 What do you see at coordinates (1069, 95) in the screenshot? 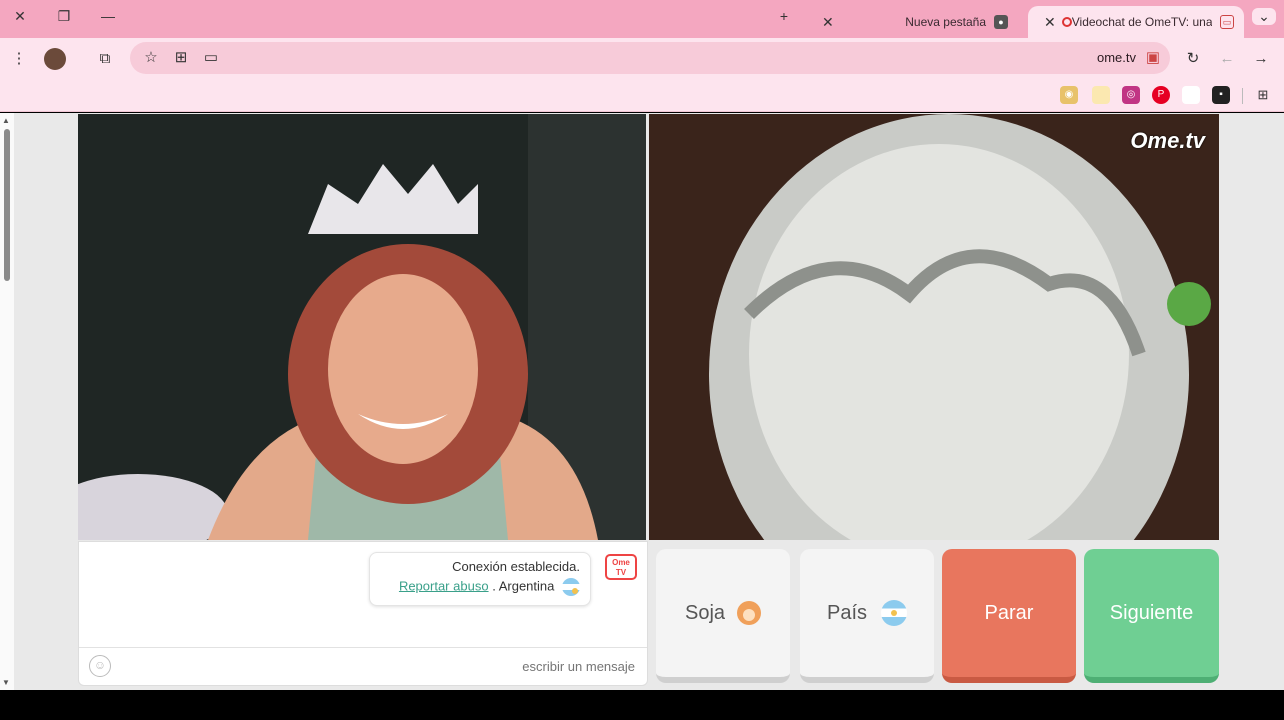
I see `bookmark-icon: ◉` at bounding box center [1069, 95].